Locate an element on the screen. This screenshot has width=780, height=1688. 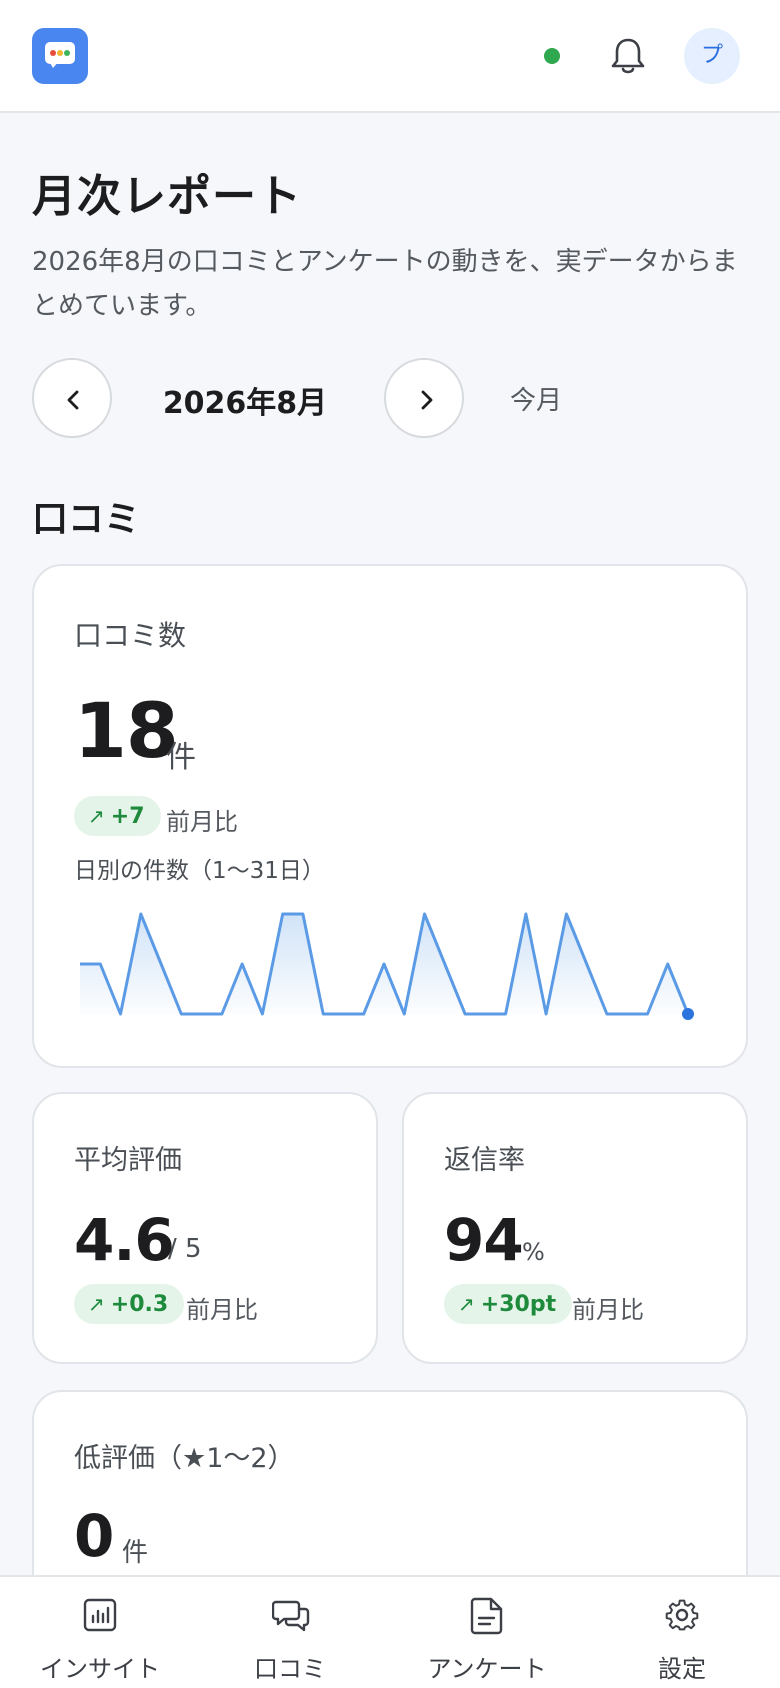
chat-bubbles-icon is located at coordinates (291, 1616).